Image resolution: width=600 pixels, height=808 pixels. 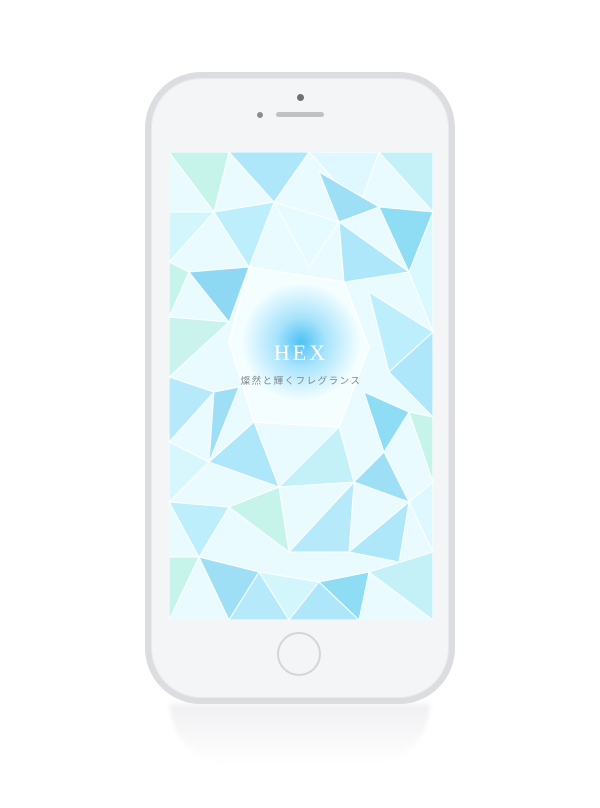 What do you see at coordinates (300, 97) in the screenshot?
I see `front-camera-icon` at bounding box center [300, 97].